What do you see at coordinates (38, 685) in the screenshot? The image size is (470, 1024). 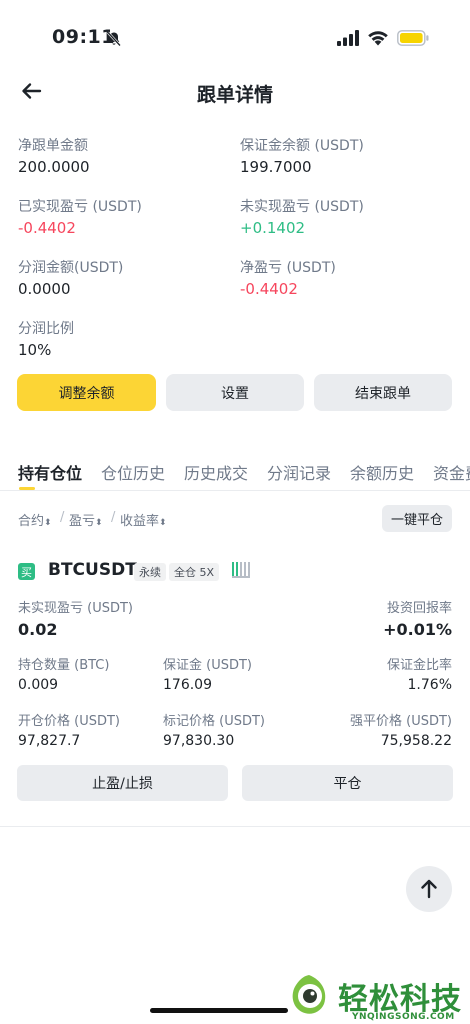 I see `position-size: 0.009` at bounding box center [38, 685].